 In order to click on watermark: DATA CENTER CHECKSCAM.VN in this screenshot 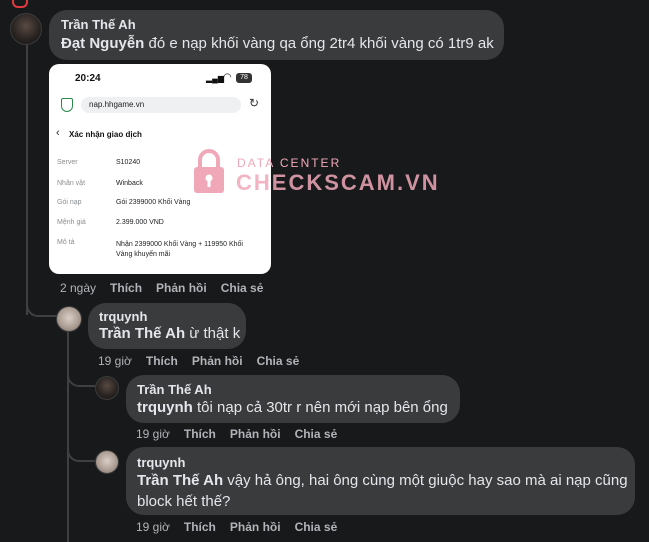, I will do `click(315, 173)`.